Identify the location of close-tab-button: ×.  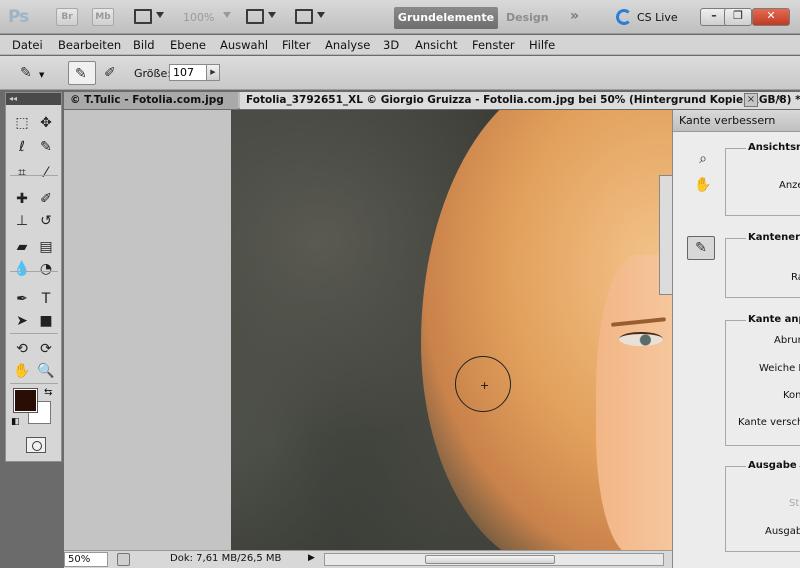
(751, 100).